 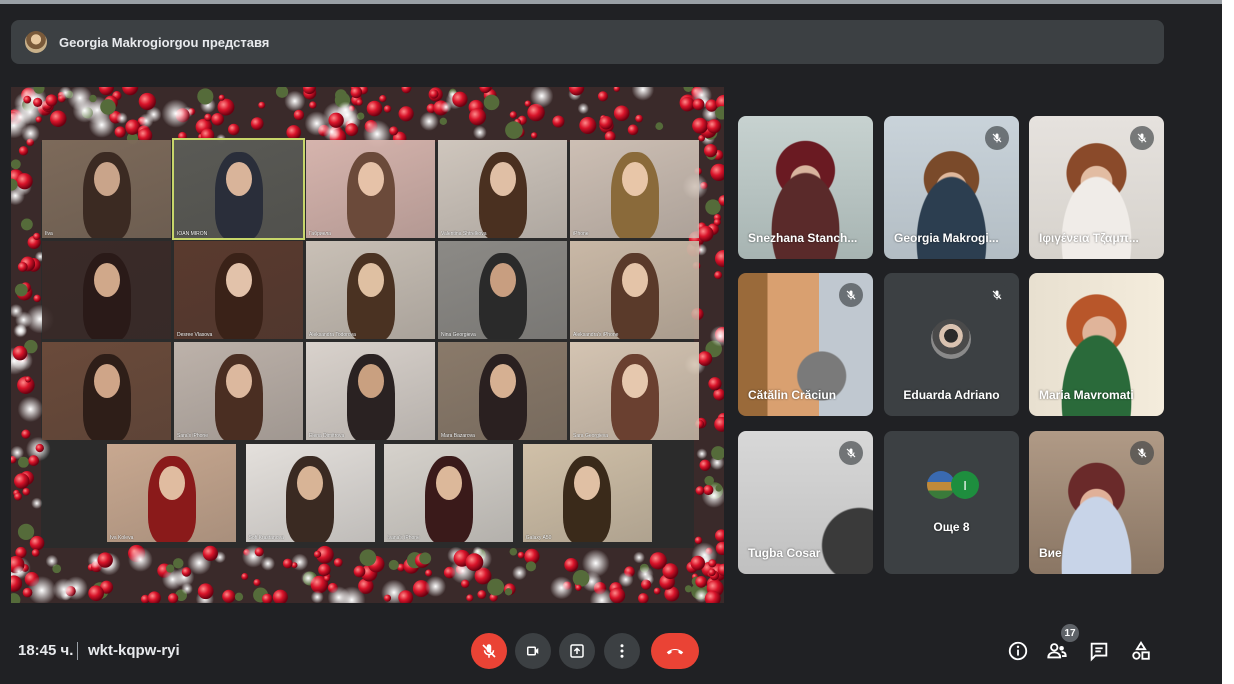 I want to click on slide-video-tile: iPhone, so click(x=634, y=189).